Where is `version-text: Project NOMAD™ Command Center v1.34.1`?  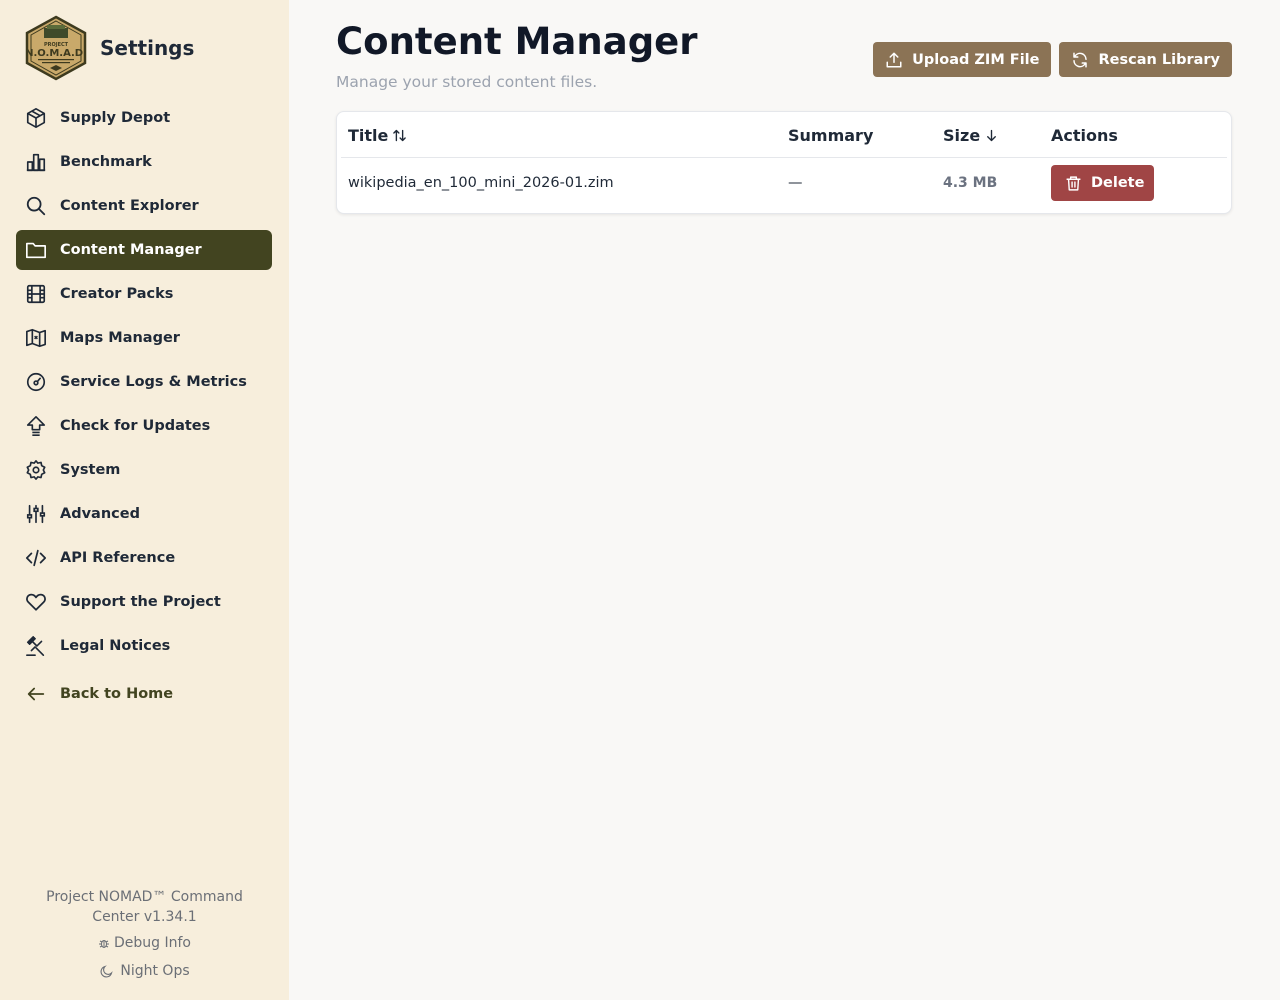
version-text: Project NOMAD™ Command Center v1.34.1 is located at coordinates (144, 907).